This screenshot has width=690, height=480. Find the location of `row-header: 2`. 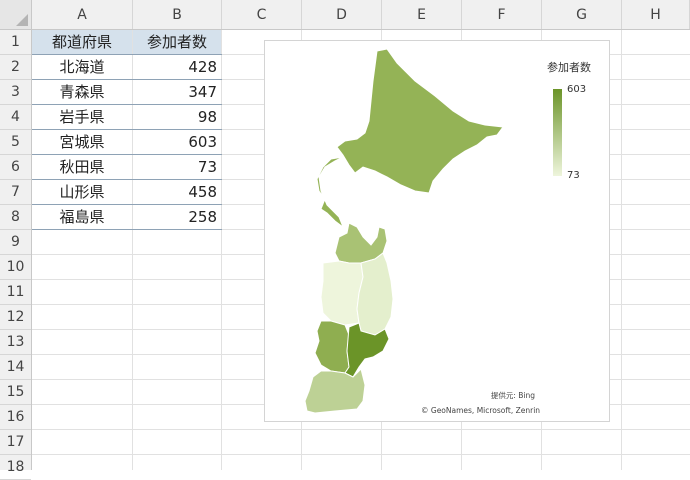

row-header: 2 is located at coordinates (15, 67).